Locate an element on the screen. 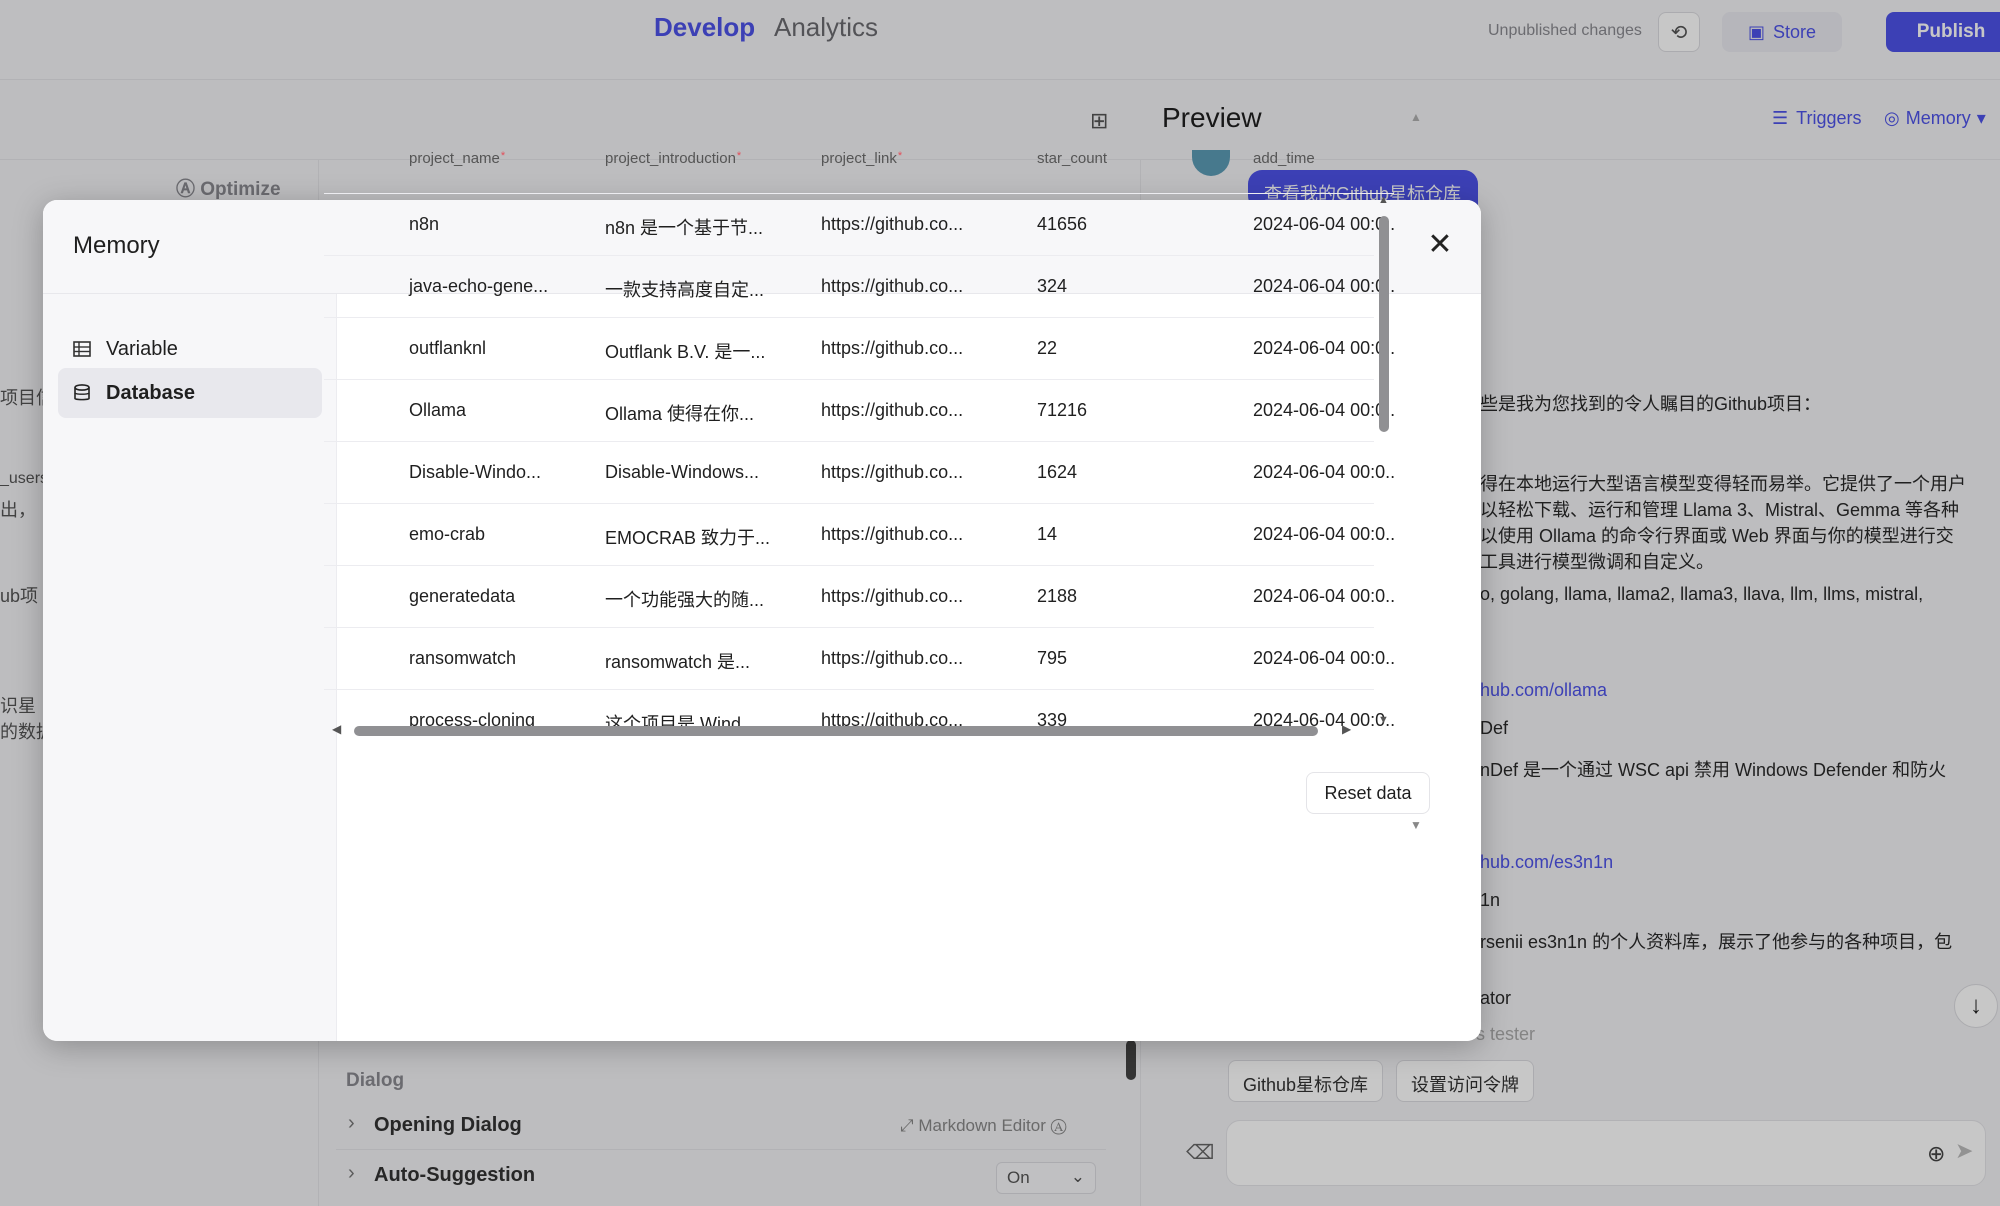 The image size is (2000, 1206). table-cell: 1624 is located at coordinates (1057, 472).